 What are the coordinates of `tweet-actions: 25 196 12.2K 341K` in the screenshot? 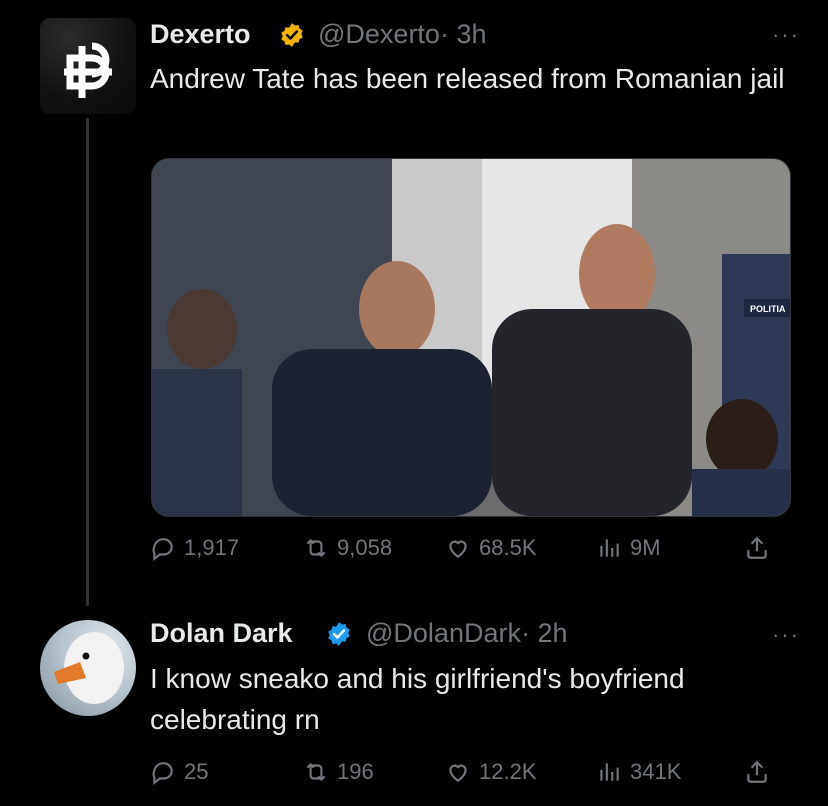 It's located at (470, 775).